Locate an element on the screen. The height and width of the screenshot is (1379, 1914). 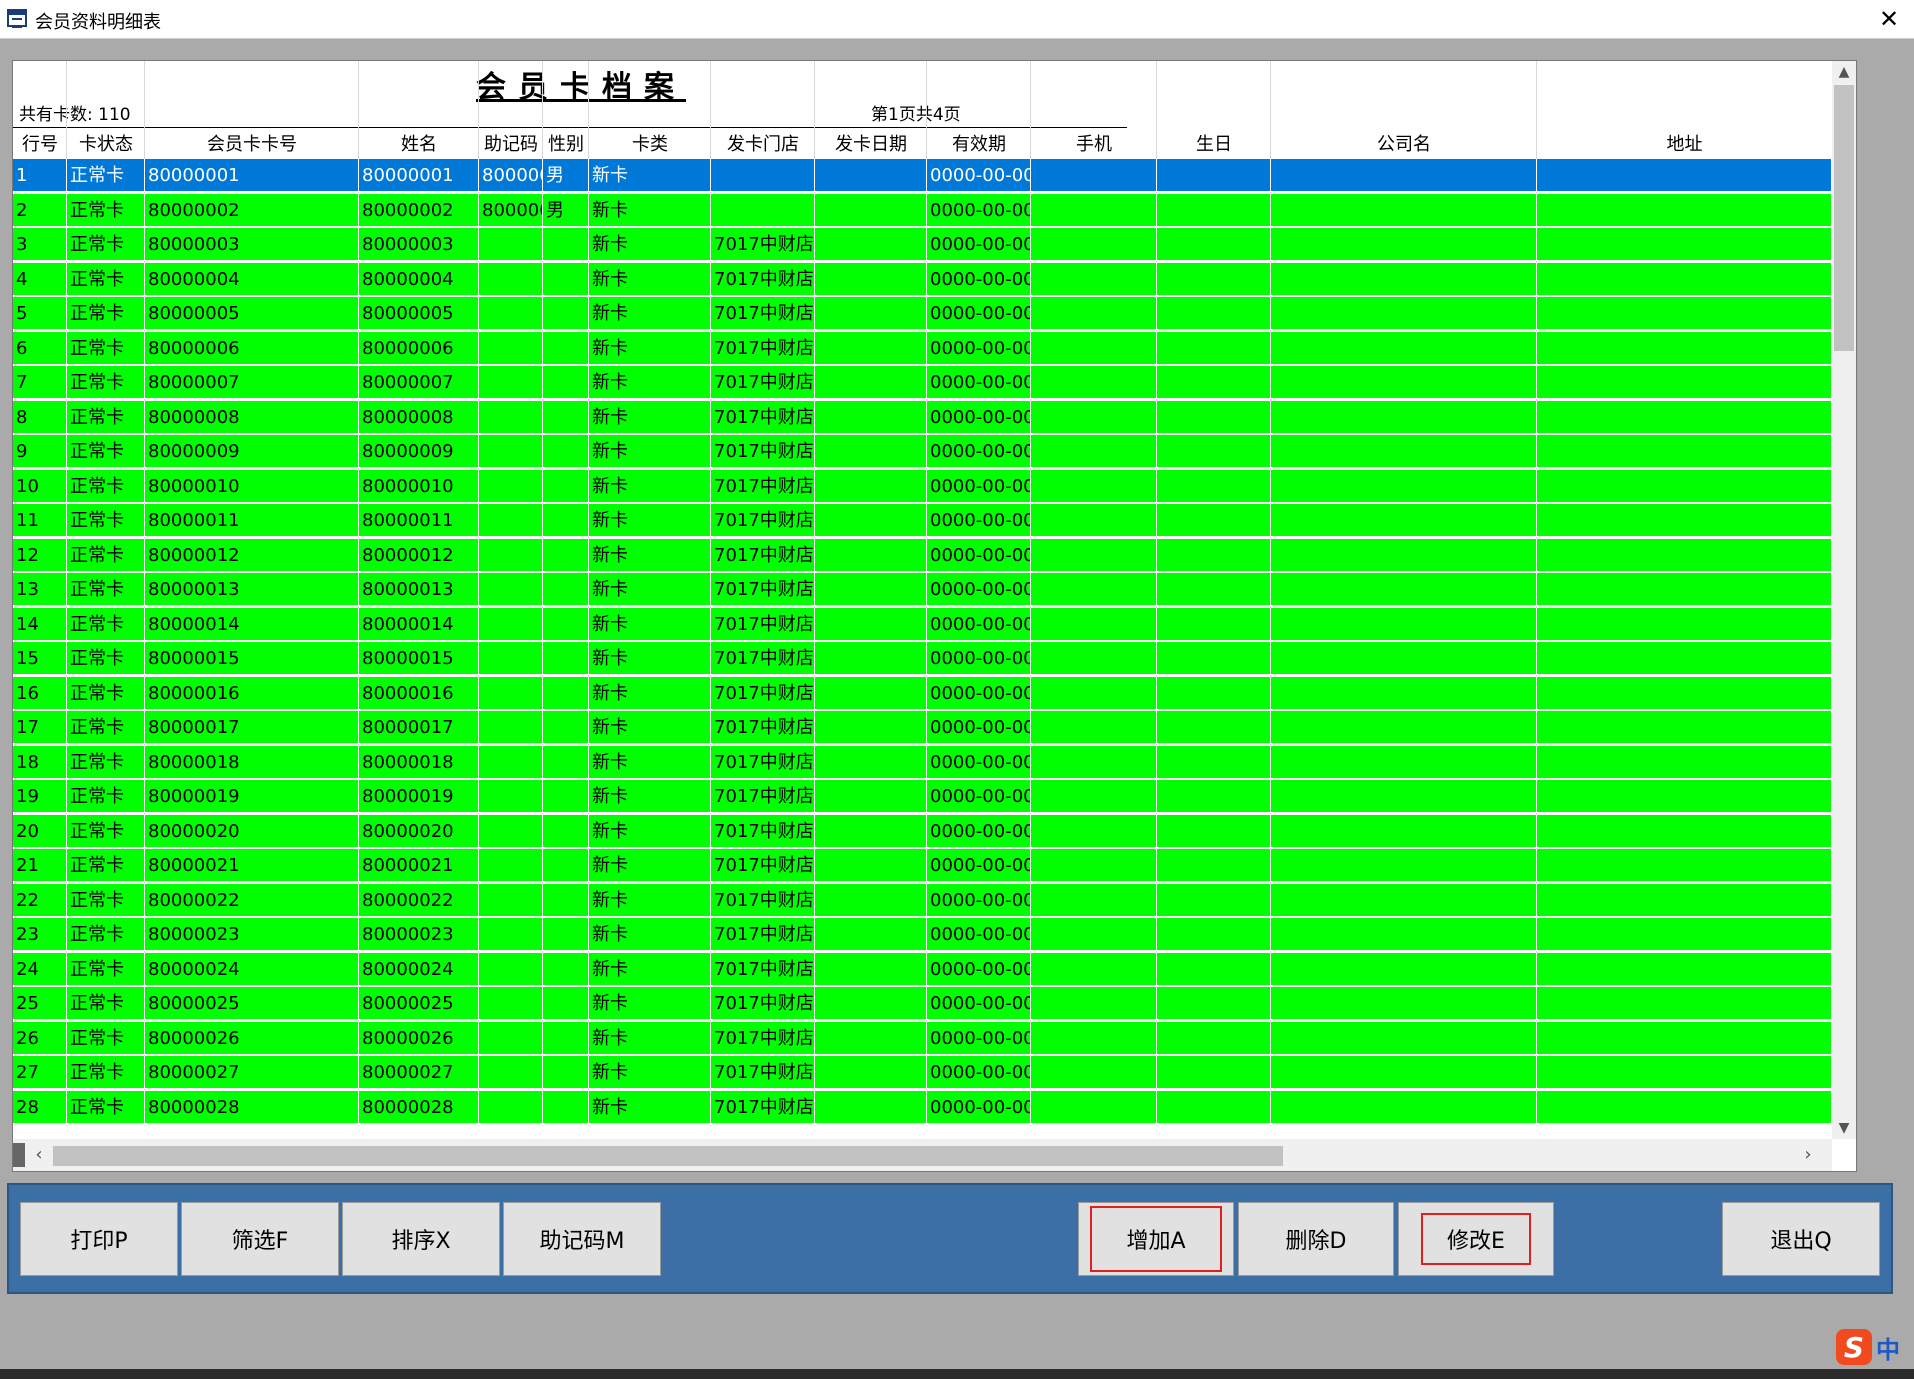
cell-row-number: 7 is located at coordinates (40, 382).